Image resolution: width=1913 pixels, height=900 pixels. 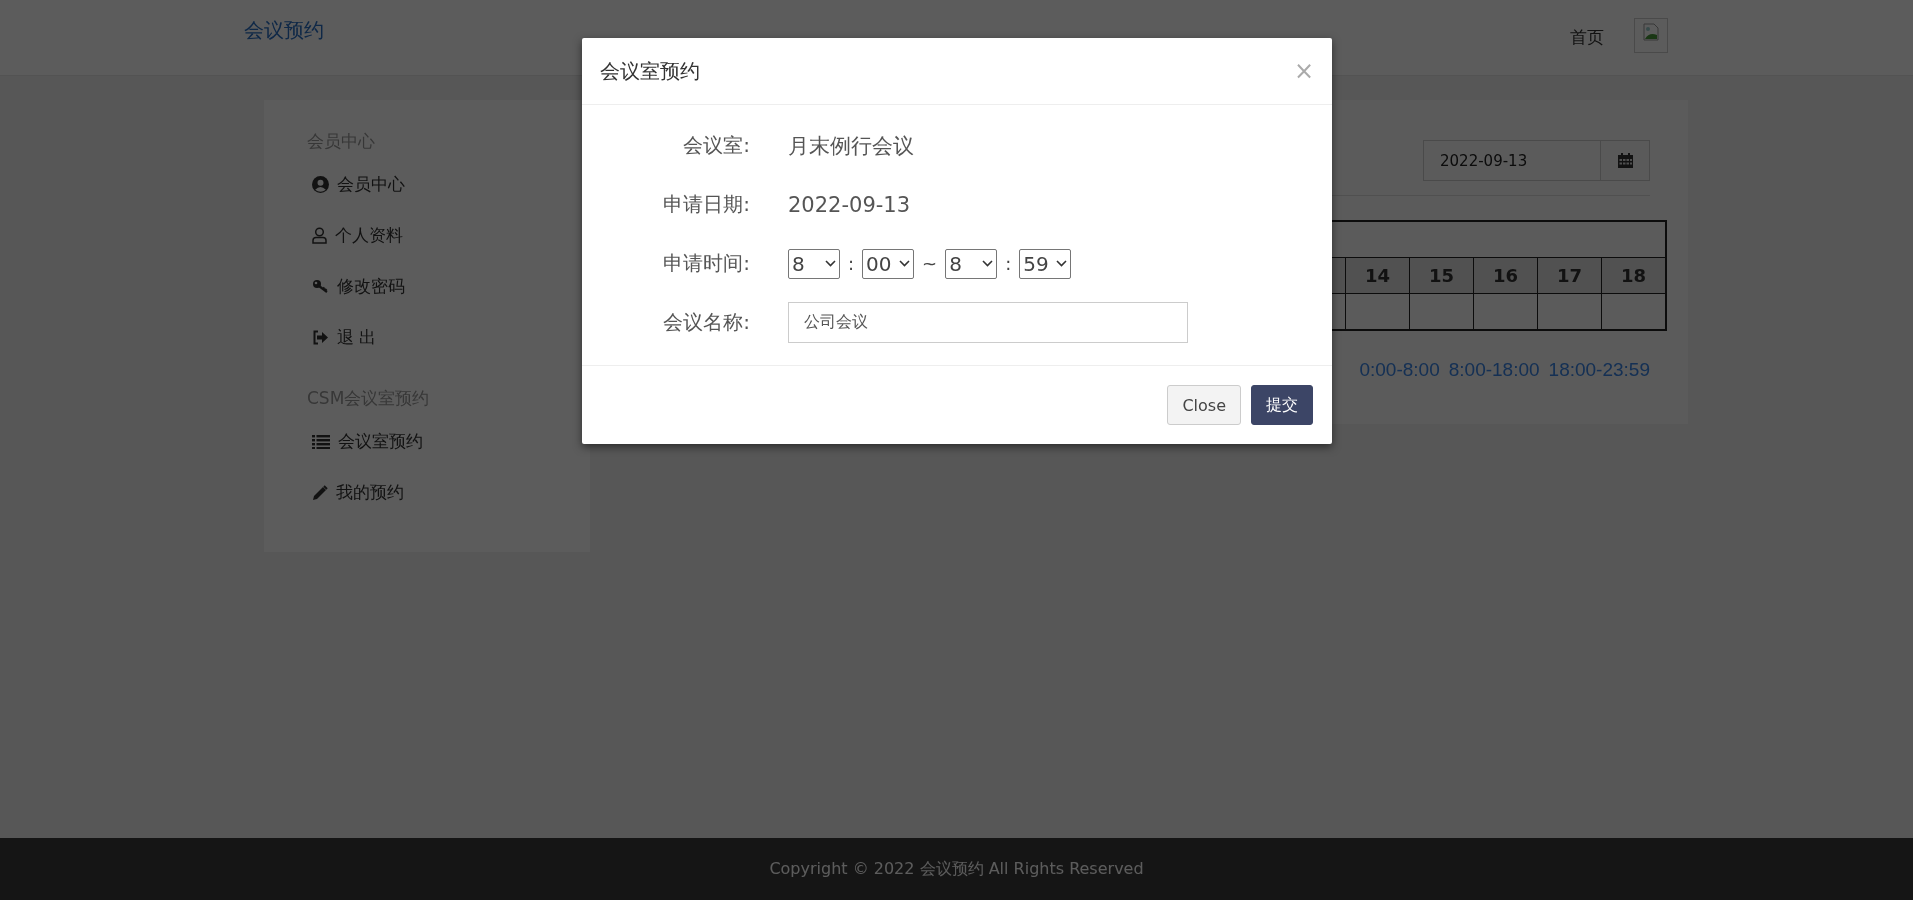 What do you see at coordinates (284, 30) in the screenshot?
I see `brand-link: 会议预约` at bounding box center [284, 30].